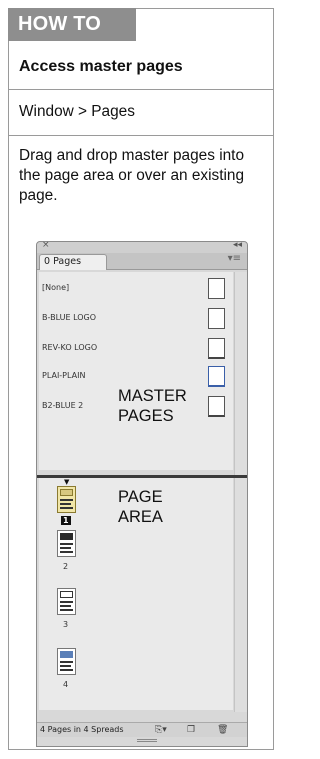 Image resolution: width=320 pixels, height=759 pixels. Describe the element at coordinates (237, 245) in the screenshot. I see `collapse-icon: ◂◂` at that location.